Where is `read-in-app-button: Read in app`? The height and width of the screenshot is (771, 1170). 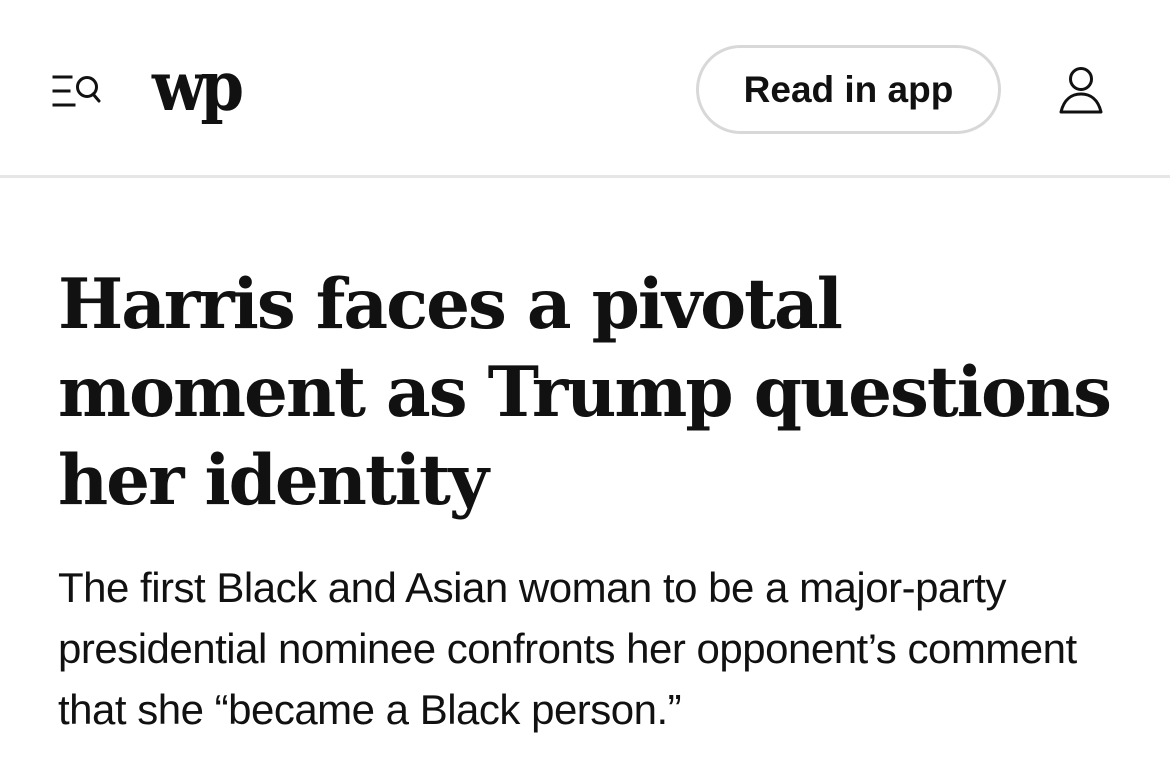
read-in-app-button: Read in app is located at coordinates (848, 89).